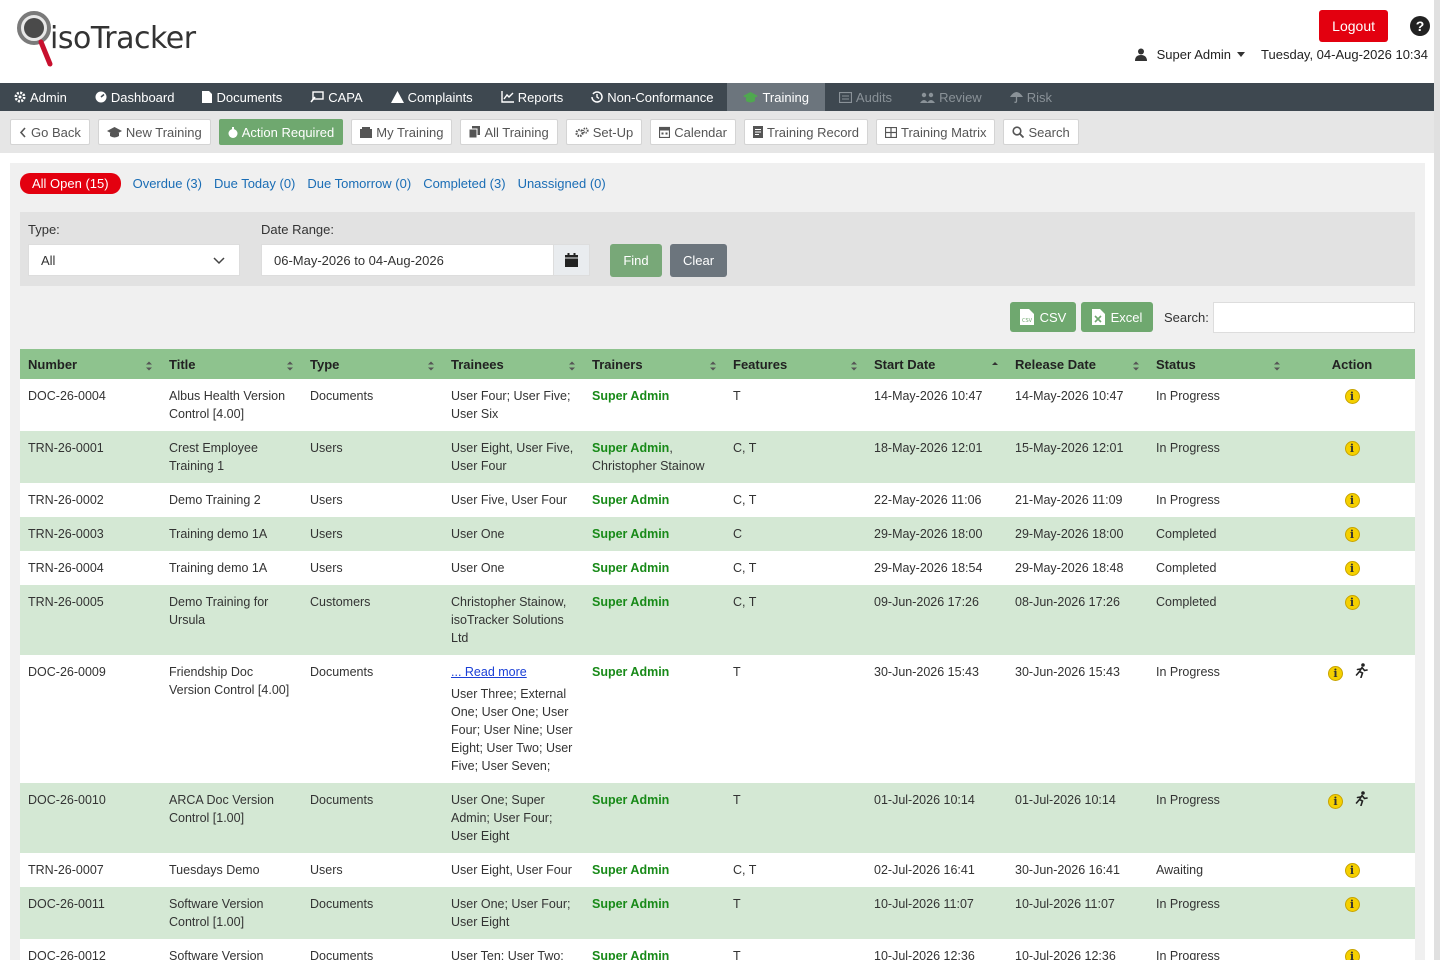 The width and height of the screenshot is (1440, 960). Describe the element at coordinates (1041, 132) in the screenshot. I see `search-button: Search` at that location.